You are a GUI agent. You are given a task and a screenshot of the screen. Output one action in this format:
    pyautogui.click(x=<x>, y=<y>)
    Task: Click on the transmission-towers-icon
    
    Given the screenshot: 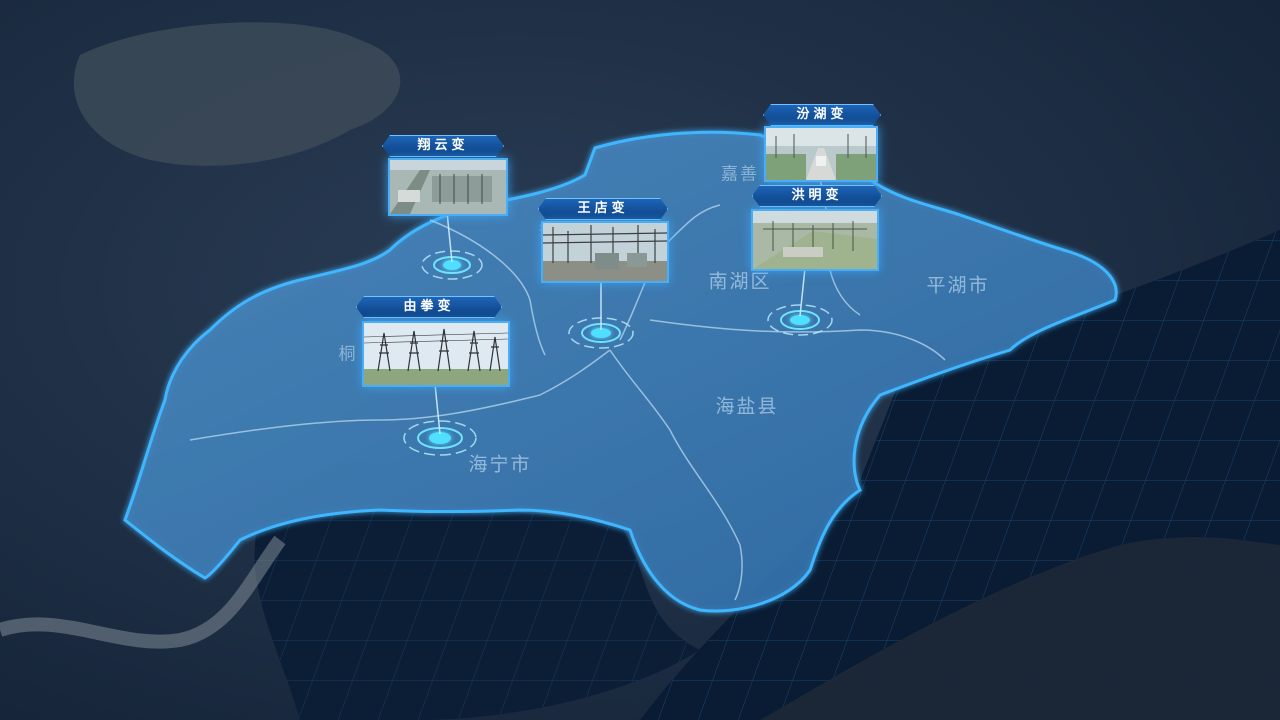 What is the action you would take?
    pyautogui.click(x=436, y=354)
    